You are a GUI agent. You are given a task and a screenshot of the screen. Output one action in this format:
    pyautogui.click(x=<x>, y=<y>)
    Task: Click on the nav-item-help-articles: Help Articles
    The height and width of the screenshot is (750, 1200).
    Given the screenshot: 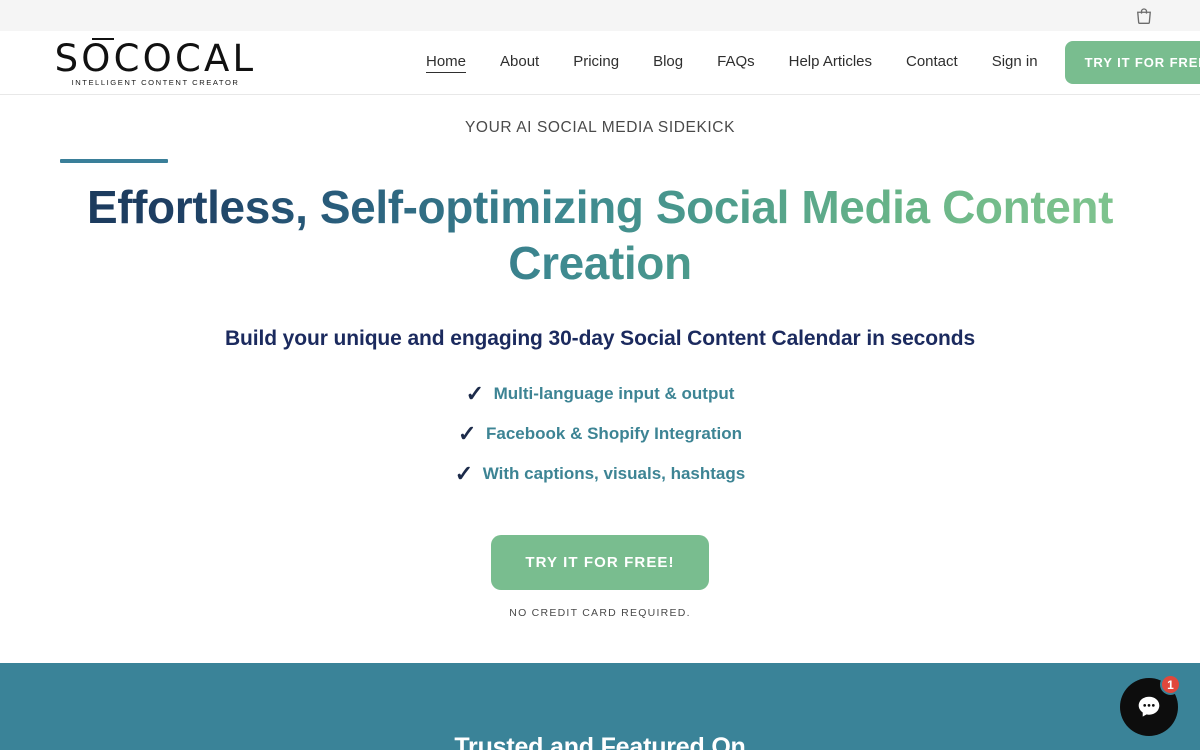 What is the action you would take?
    pyautogui.click(x=830, y=62)
    